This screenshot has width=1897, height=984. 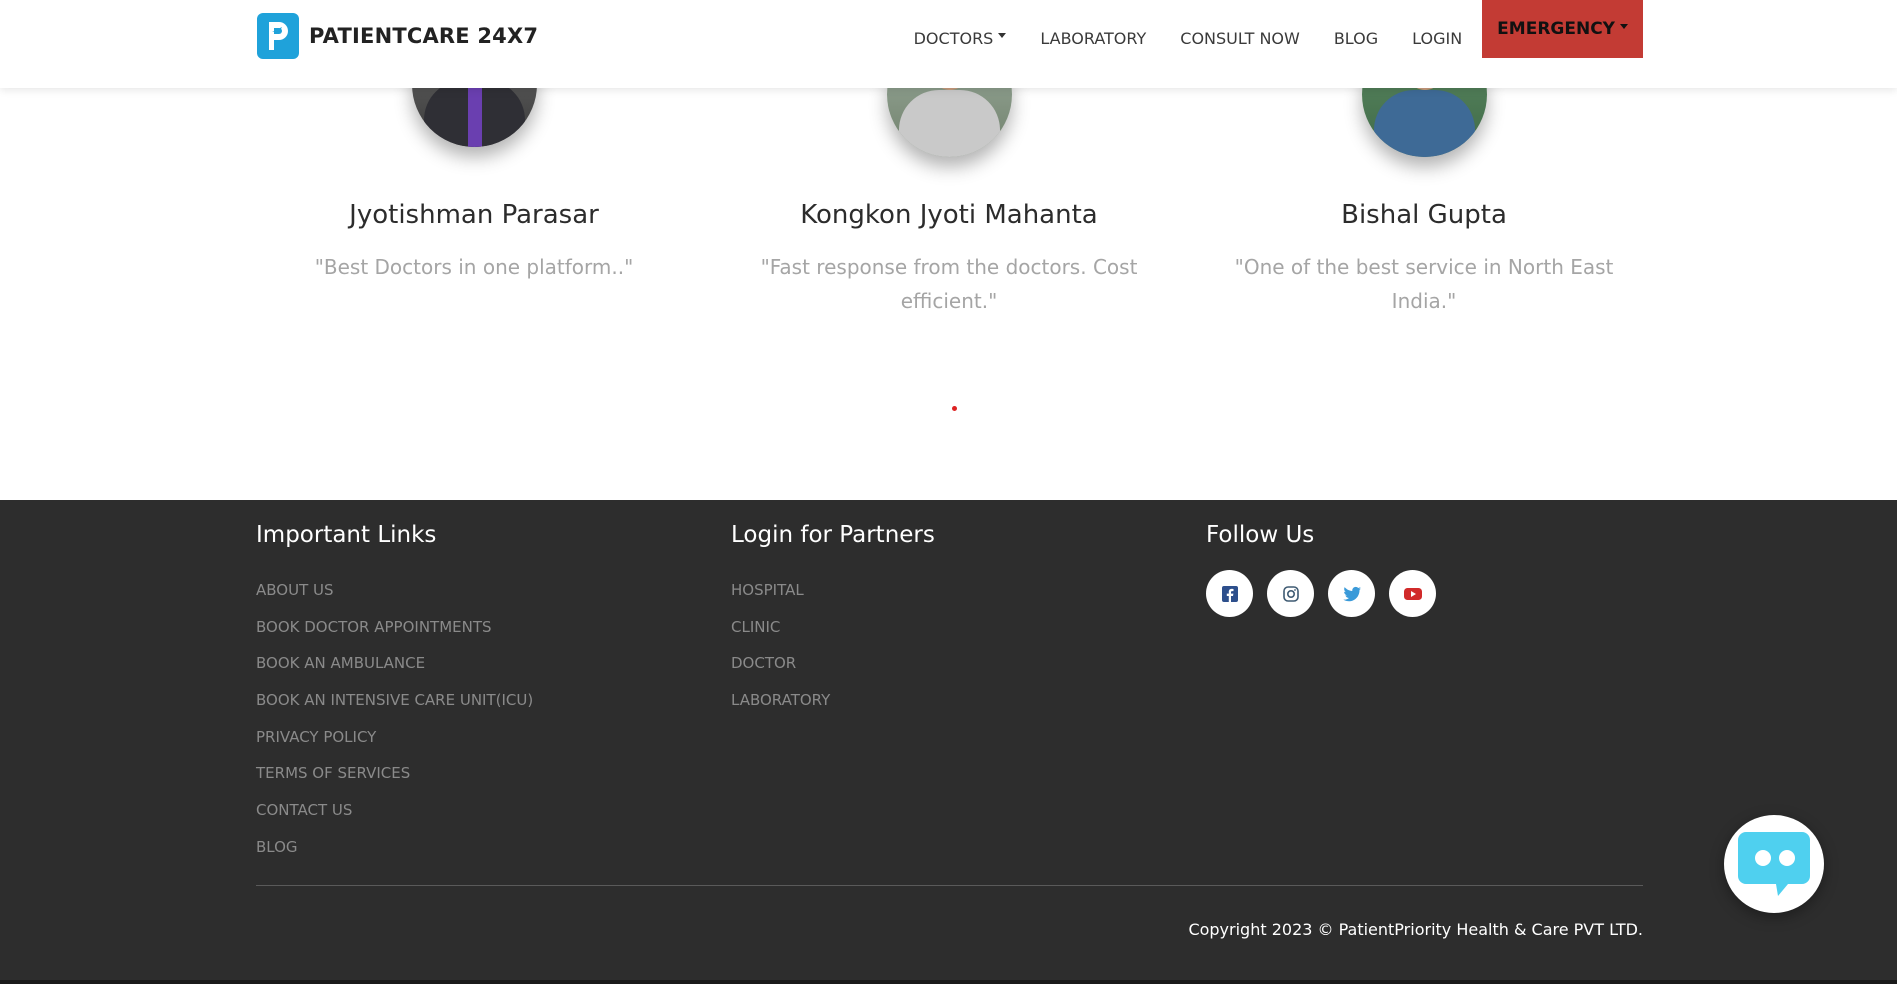 I want to click on nav-login: LOGIN, so click(x=1437, y=38).